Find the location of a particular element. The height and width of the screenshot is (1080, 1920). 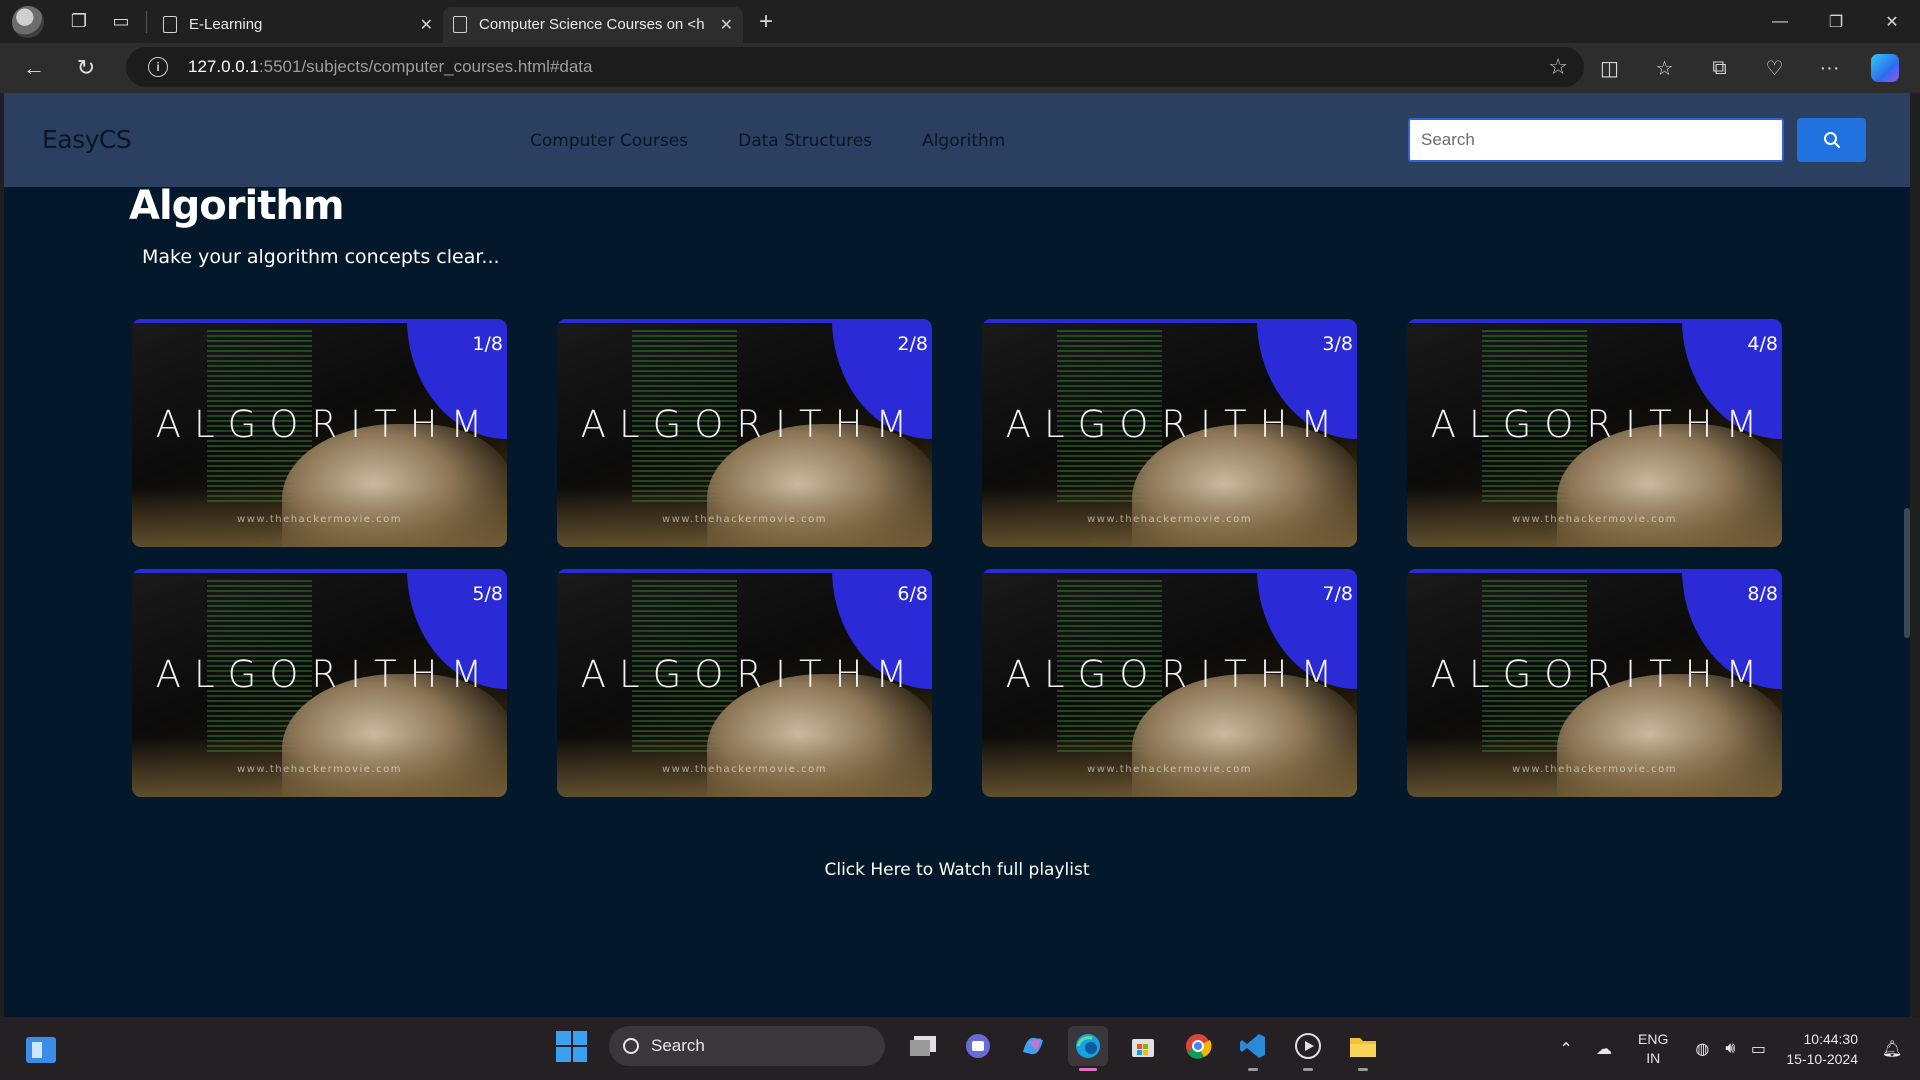

browser-tools: ◫ ☆ ⧉ ♡ ··· is located at coordinates (1747, 68).